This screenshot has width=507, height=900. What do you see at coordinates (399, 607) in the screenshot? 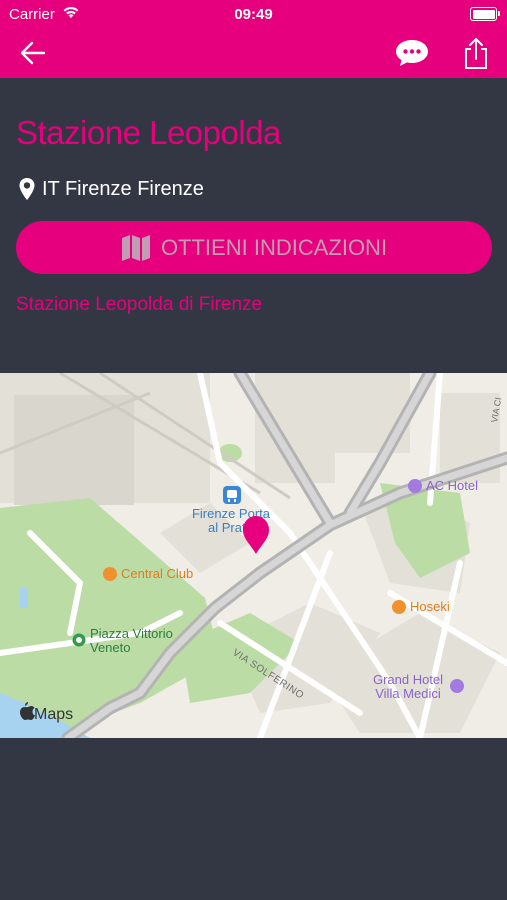
I see `restaurant-icon` at bounding box center [399, 607].